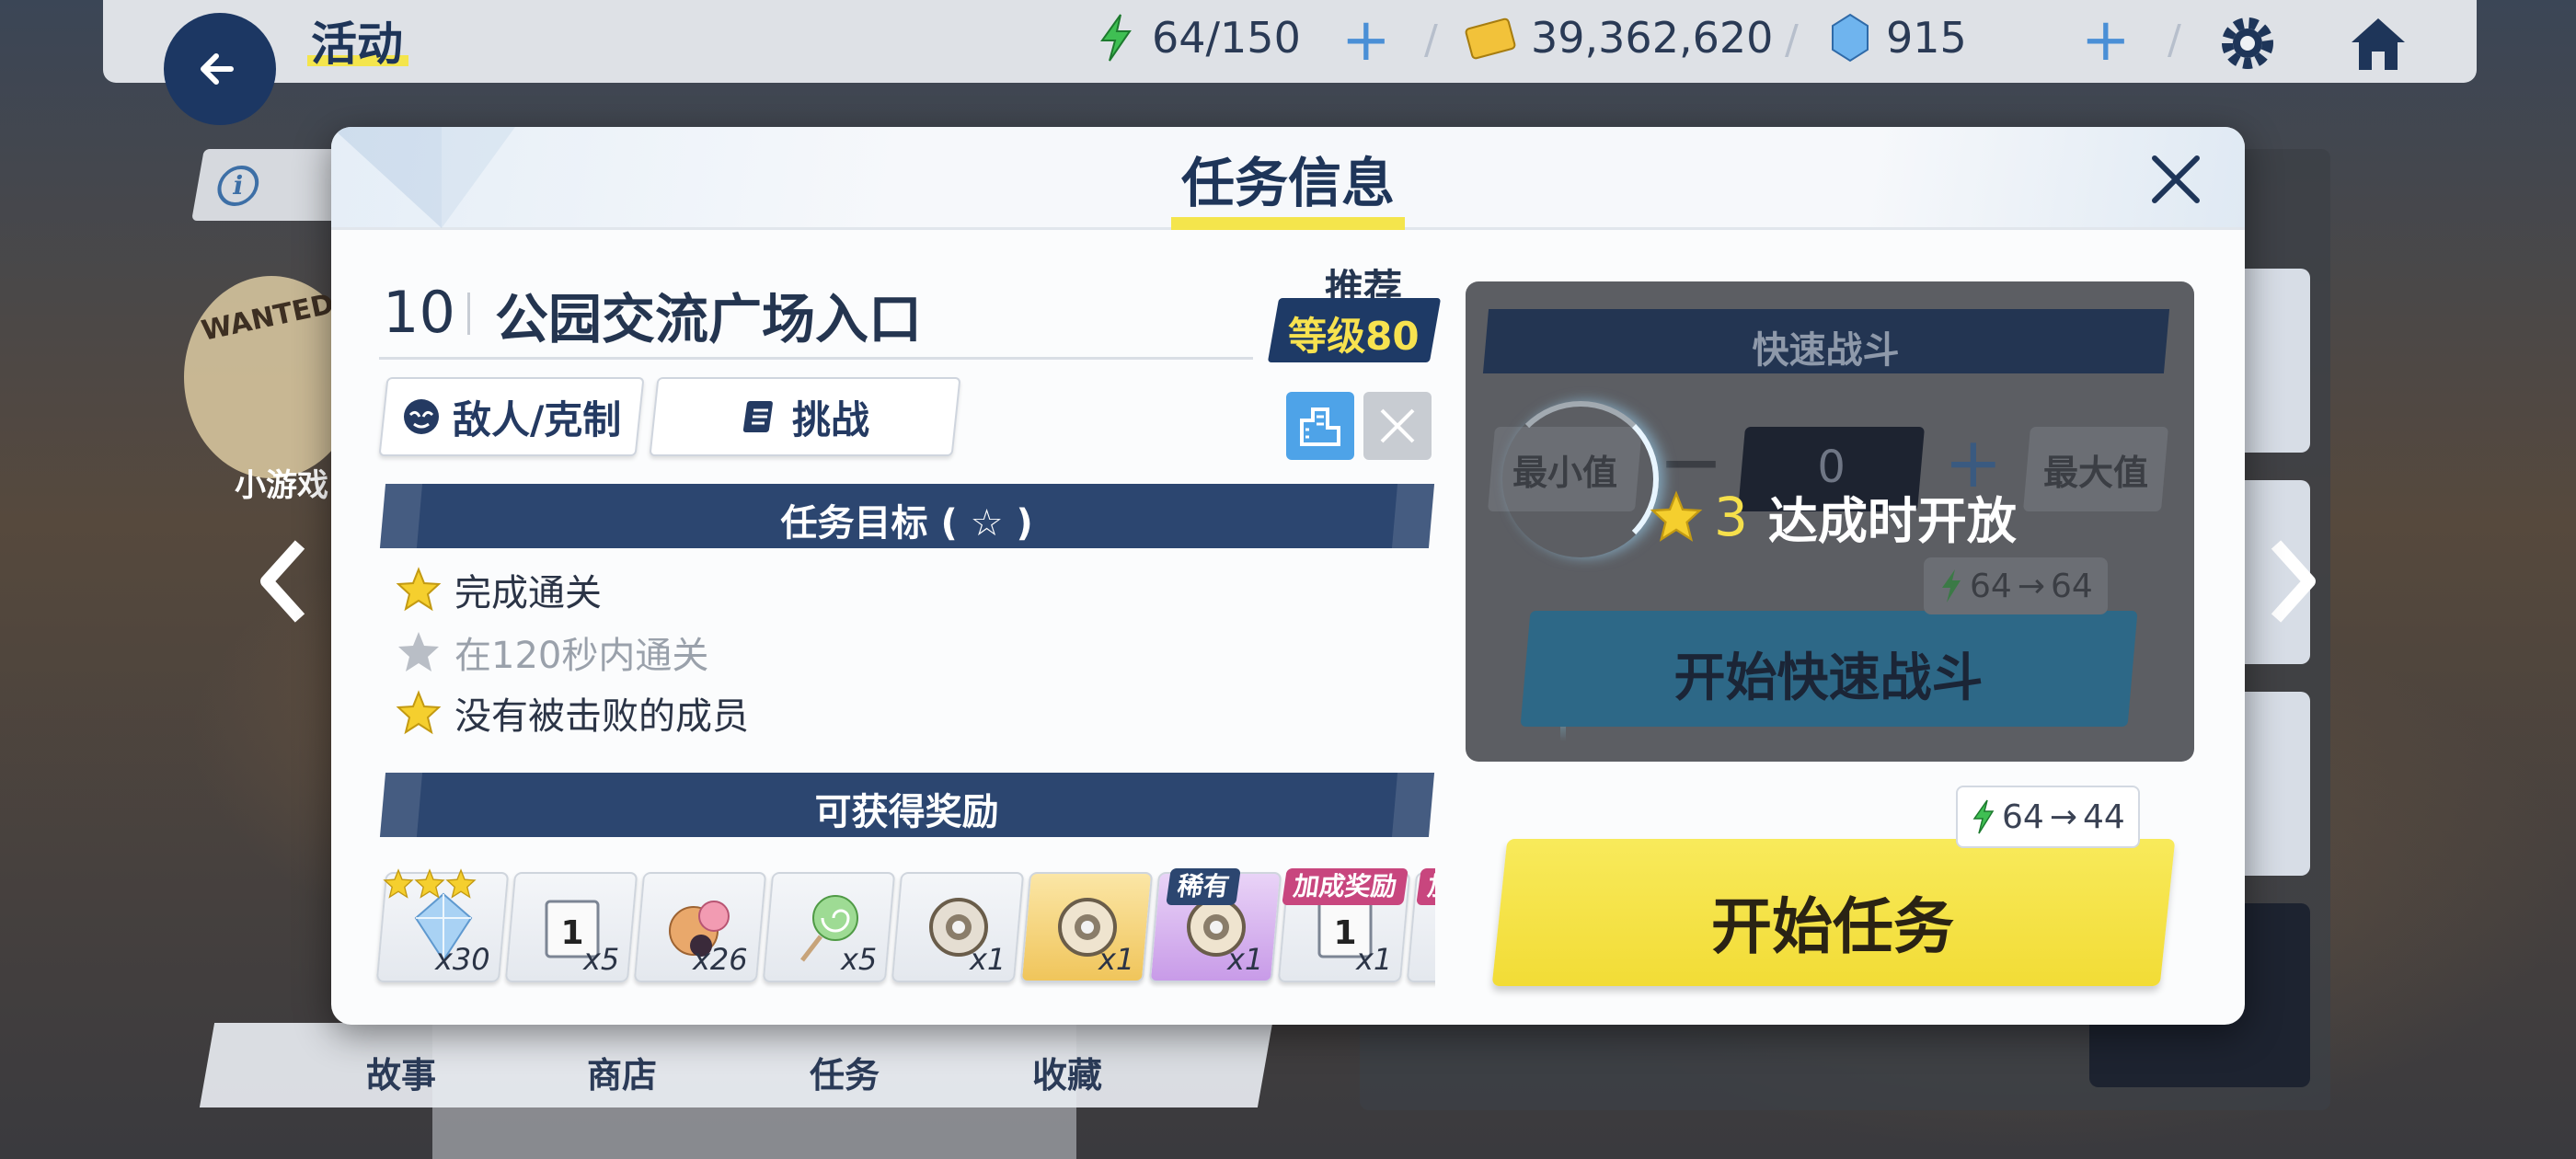 The image size is (2576, 1159). Describe the element at coordinates (830, 419) in the screenshot. I see `challenge-label: 挑战` at that location.